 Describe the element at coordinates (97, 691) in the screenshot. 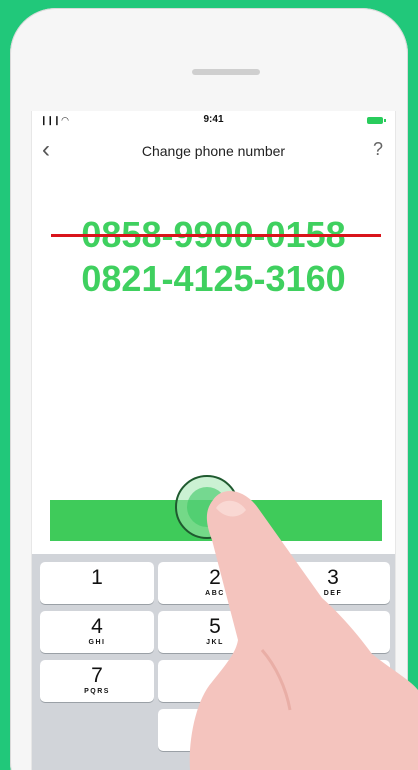

I see `key-letters: PQRS` at that location.